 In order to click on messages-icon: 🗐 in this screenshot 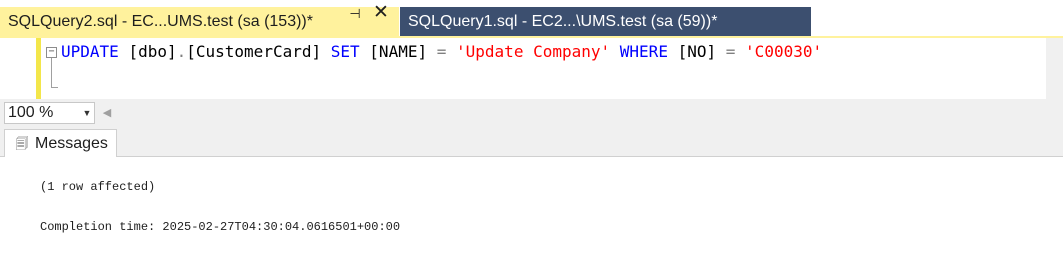, I will do `click(22, 143)`.